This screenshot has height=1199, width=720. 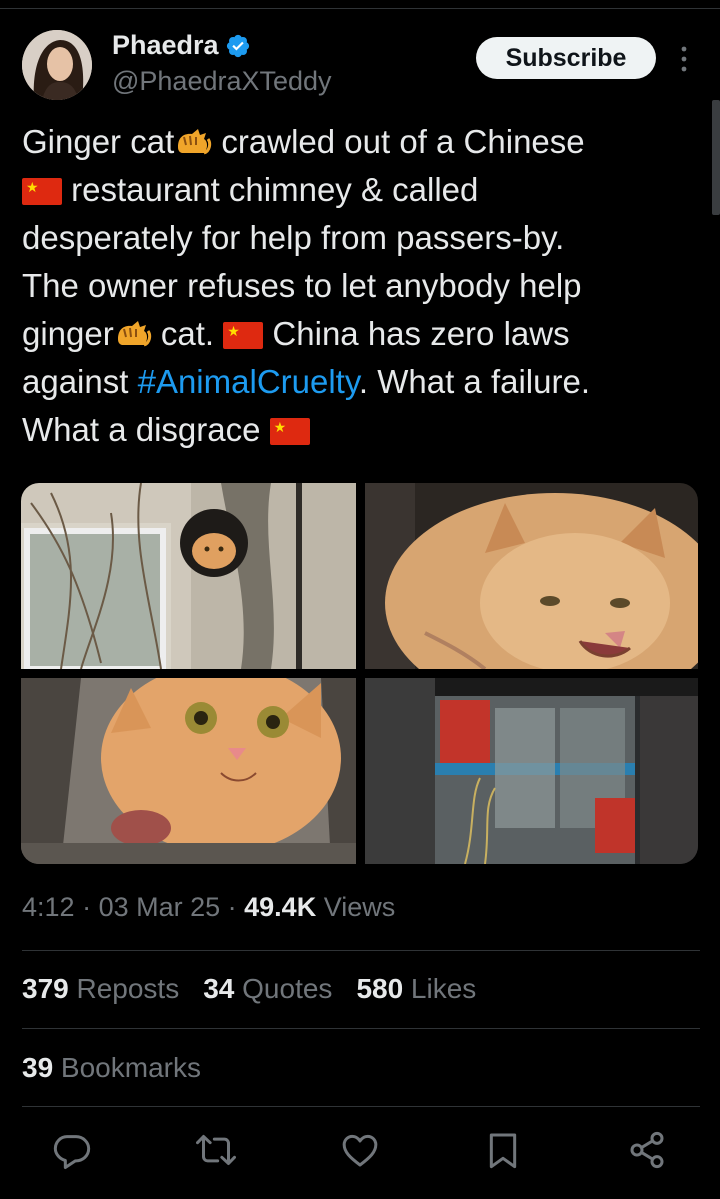 What do you see at coordinates (216, 1150) in the screenshot?
I see `repost-icon` at bounding box center [216, 1150].